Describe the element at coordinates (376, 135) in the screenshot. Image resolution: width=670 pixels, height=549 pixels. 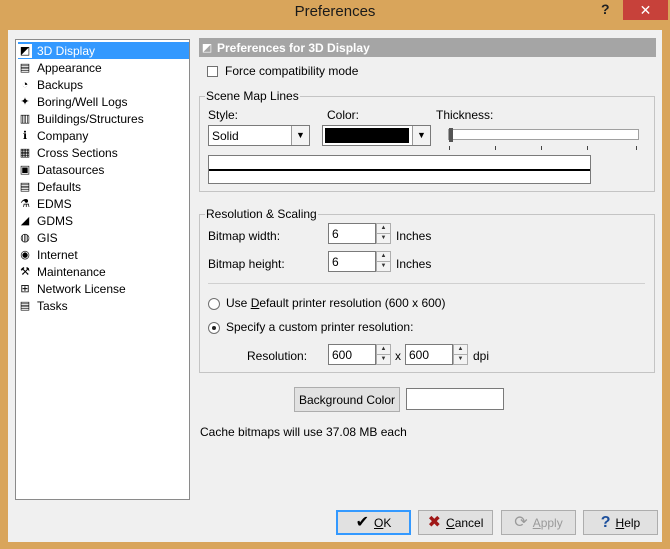
I see `color-select: ▼` at that location.